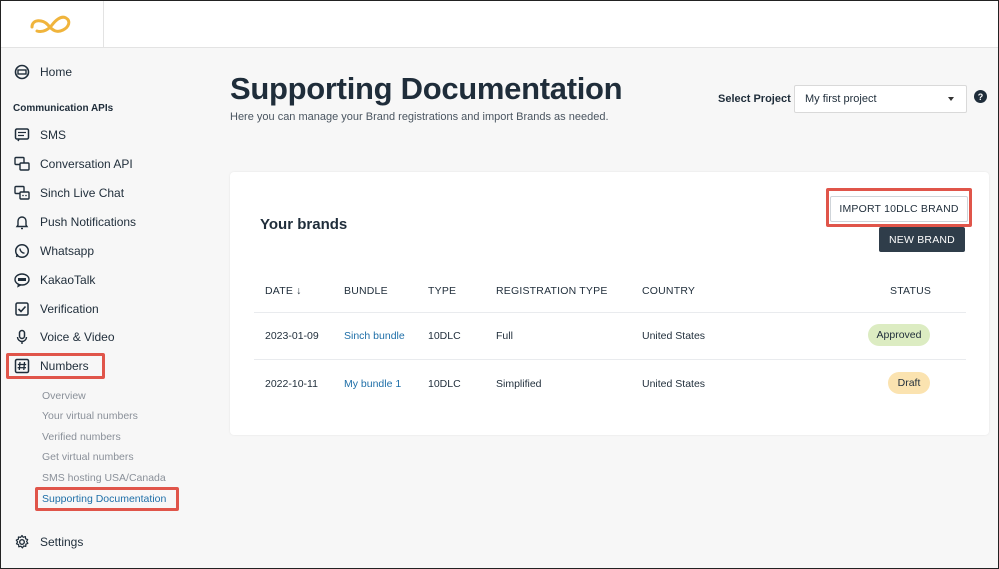 The image size is (999, 569). I want to click on page-title: Supporting Documentation, so click(426, 88).